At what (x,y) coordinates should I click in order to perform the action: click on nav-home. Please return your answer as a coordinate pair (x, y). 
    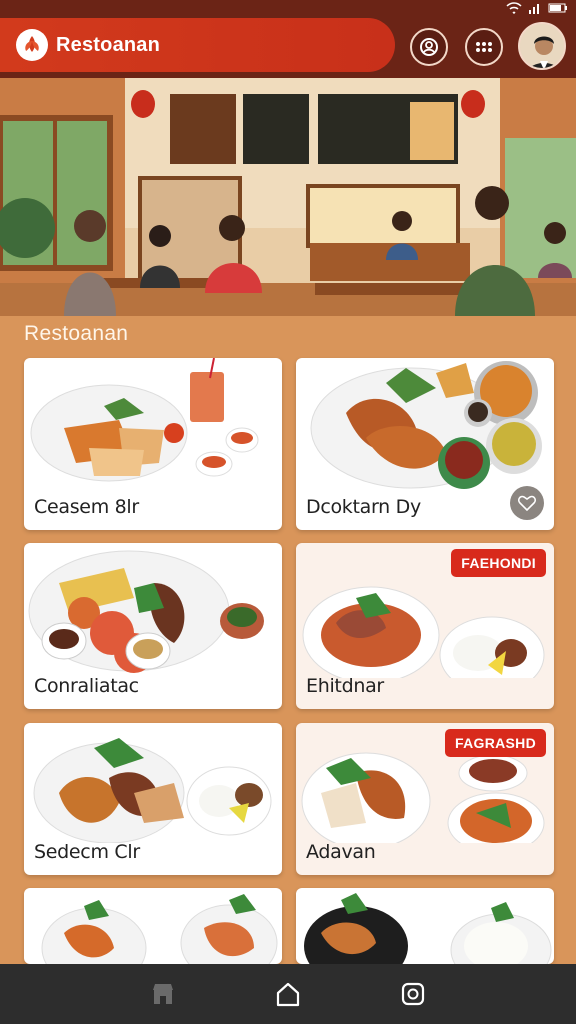
    Looking at the image, I should click on (288, 994).